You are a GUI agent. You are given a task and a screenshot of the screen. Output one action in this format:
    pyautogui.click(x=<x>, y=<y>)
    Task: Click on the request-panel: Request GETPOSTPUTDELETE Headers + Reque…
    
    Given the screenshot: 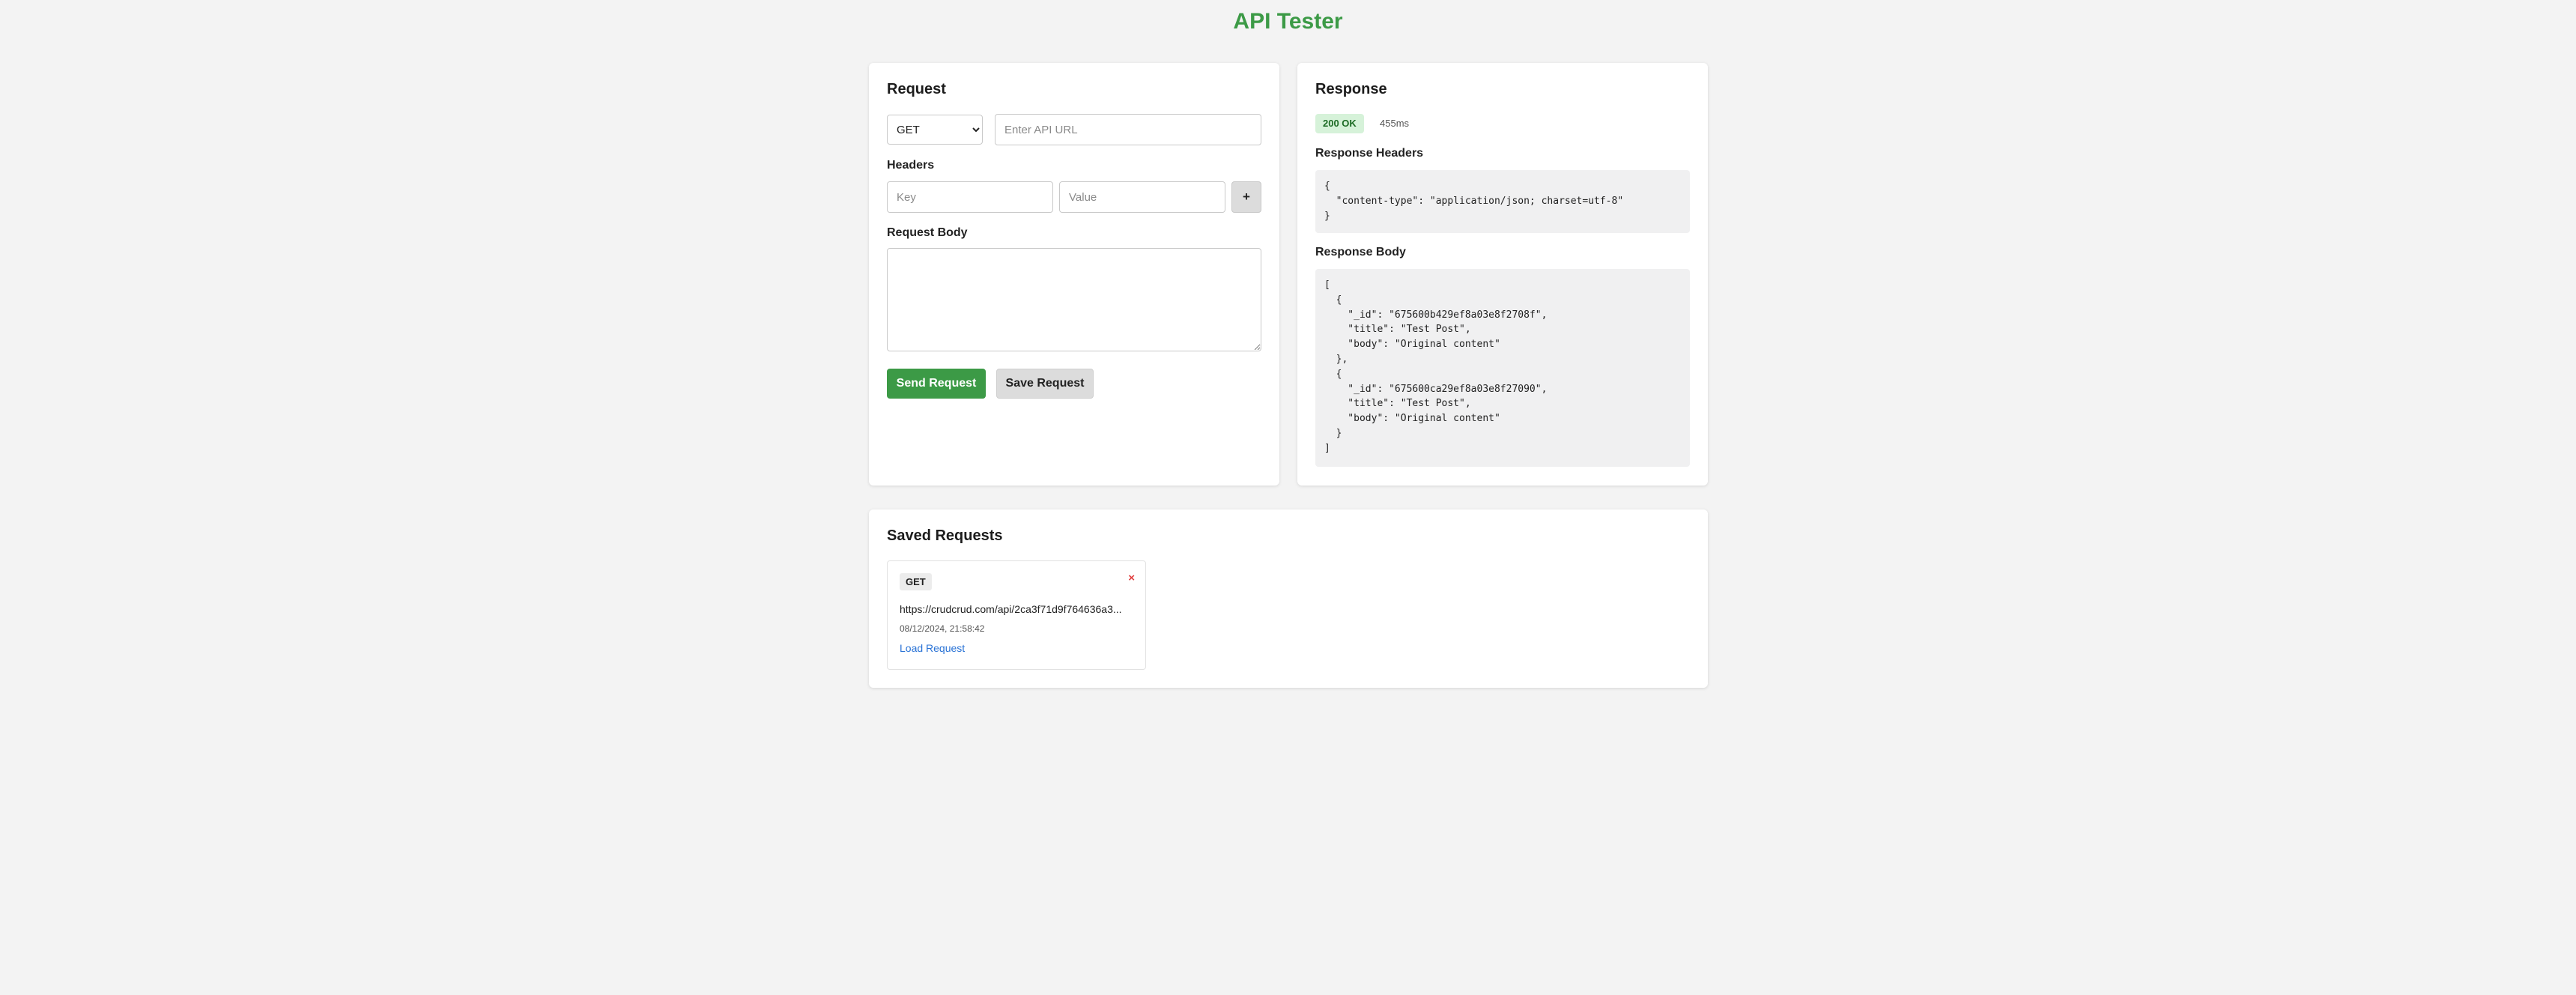 What is the action you would take?
    pyautogui.click(x=1074, y=274)
    